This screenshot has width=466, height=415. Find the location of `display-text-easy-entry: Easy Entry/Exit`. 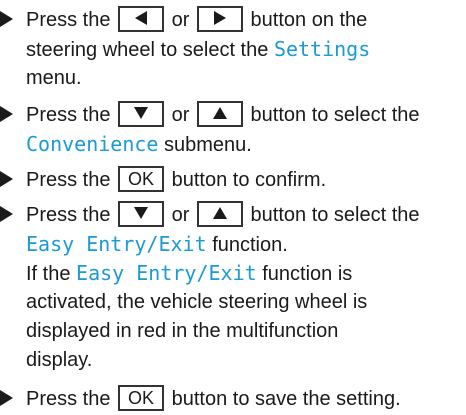

display-text-easy-entry: Easy Entry/Exit is located at coordinates (116, 244).